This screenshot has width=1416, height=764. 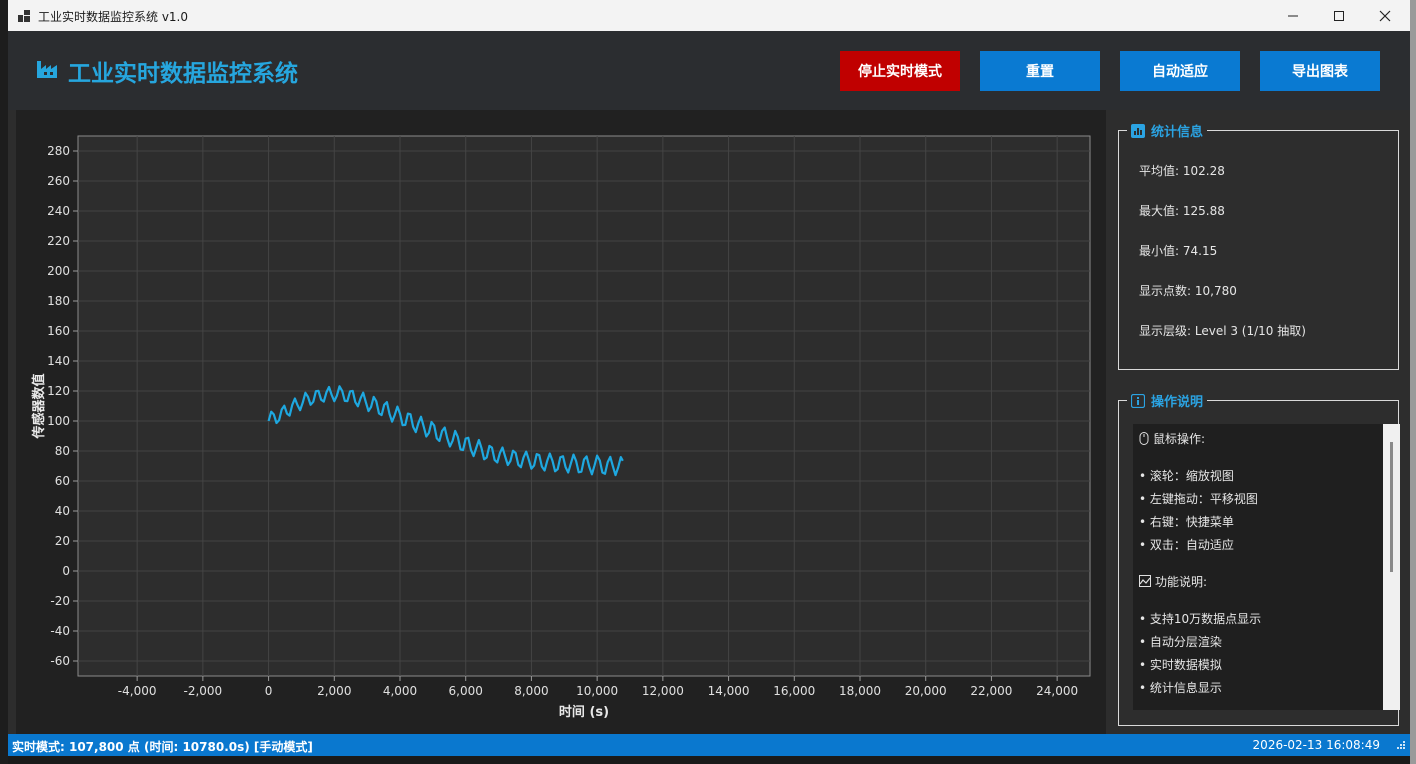 What do you see at coordinates (584, 712) in the screenshot?
I see `x-axis-label: 时间 (s)` at bounding box center [584, 712].